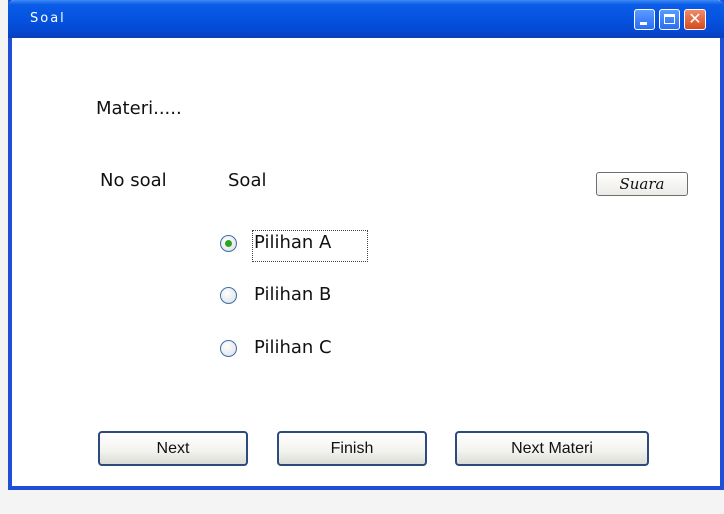  I want to click on minimize-icon, so click(643, 23).